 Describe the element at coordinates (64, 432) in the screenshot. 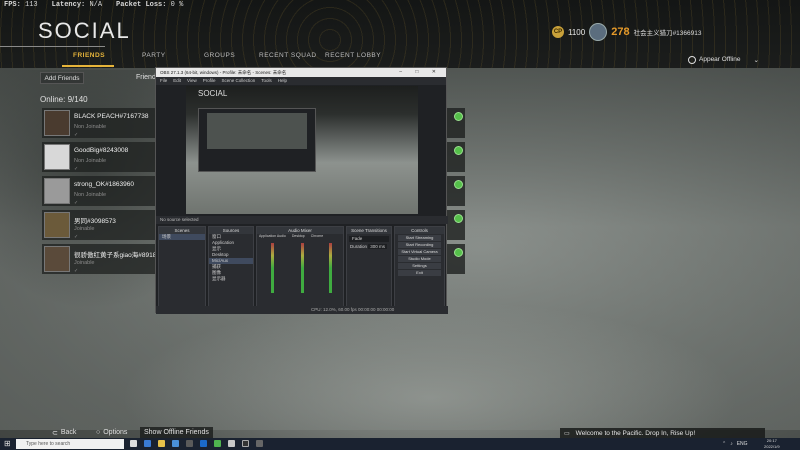

I see `back-button: ⊂ Back` at that location.